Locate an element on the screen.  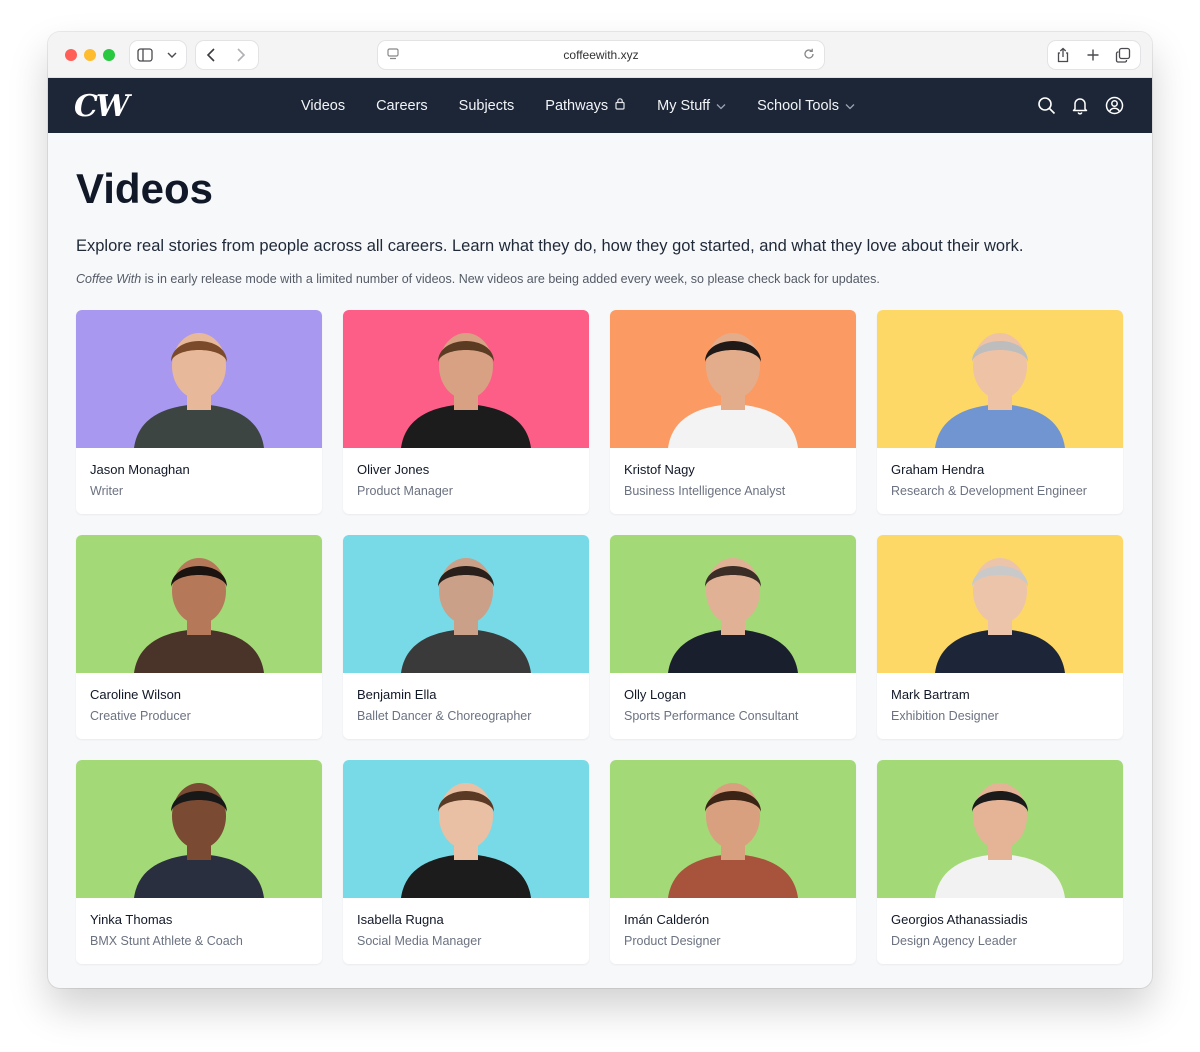
close-window-button is located at coordinates (71, 55).